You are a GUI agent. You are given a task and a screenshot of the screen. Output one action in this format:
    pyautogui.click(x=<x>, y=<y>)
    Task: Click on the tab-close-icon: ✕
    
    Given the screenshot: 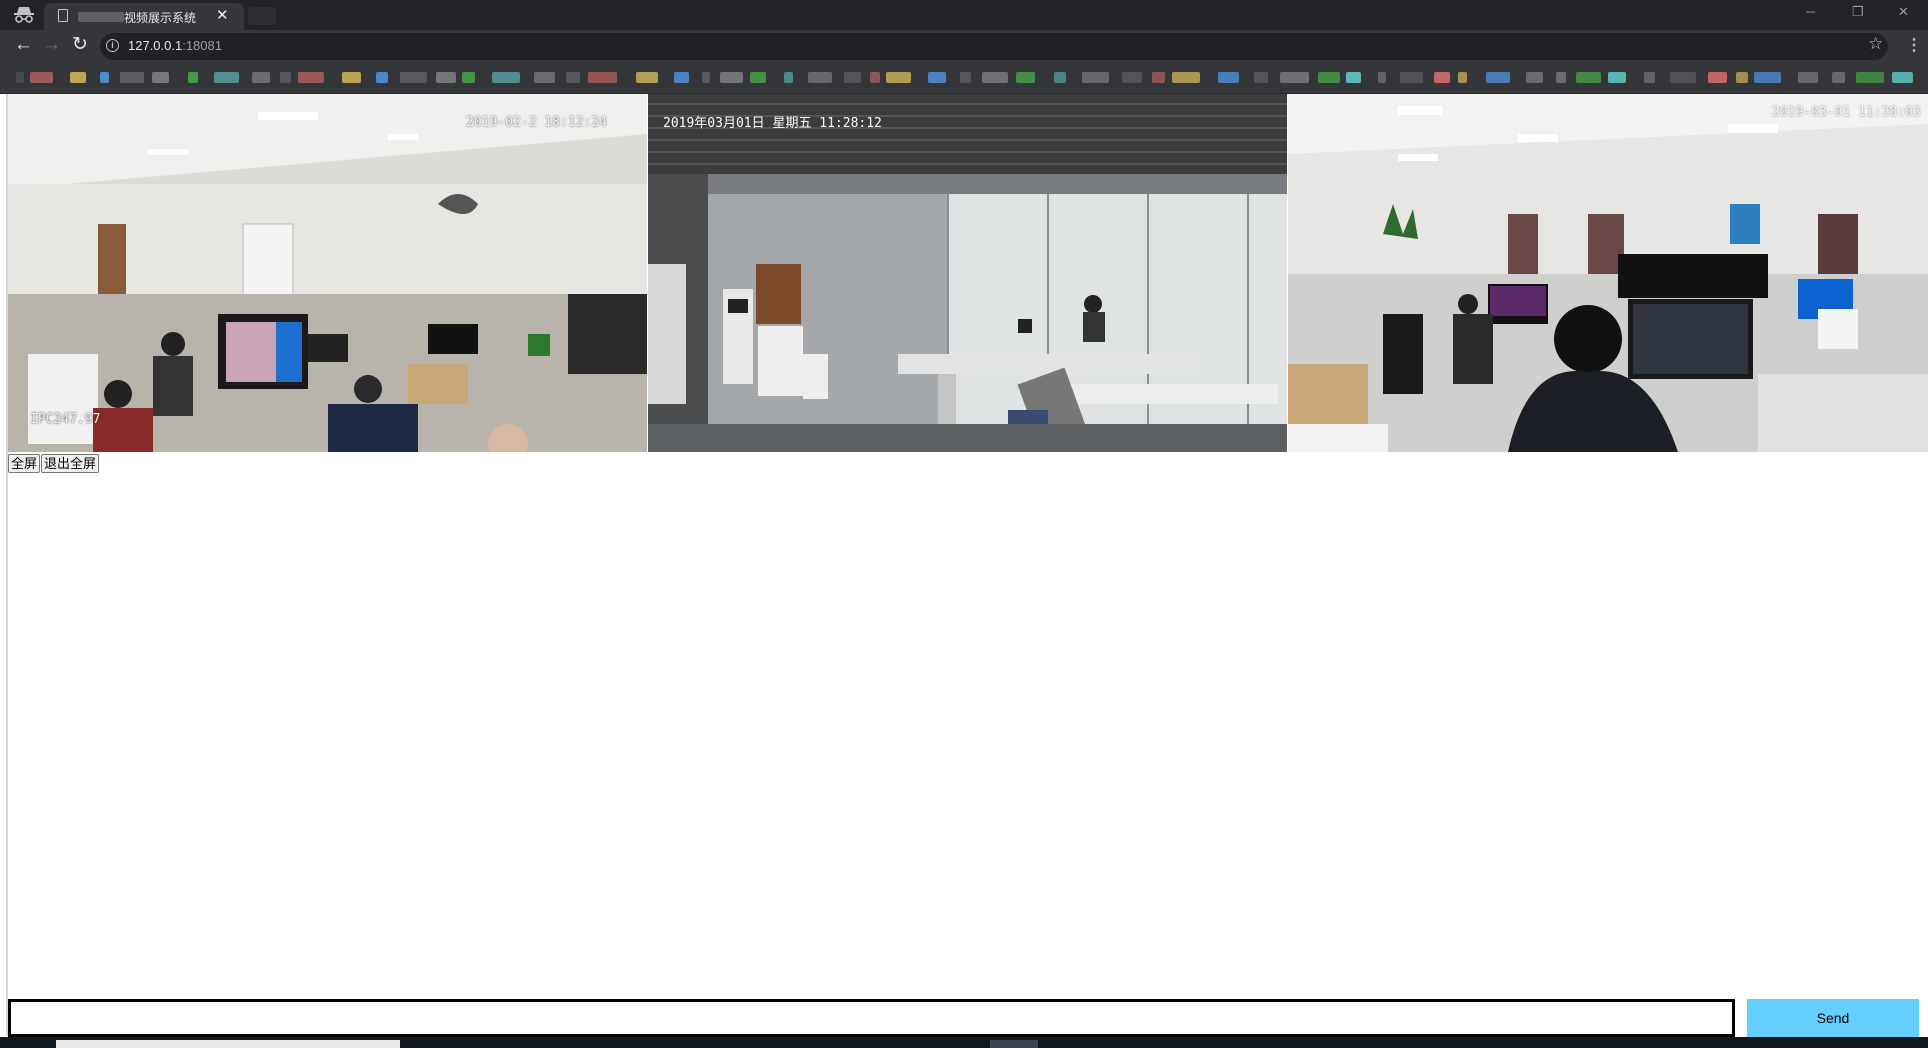 What is the action you would take?
    pyautogui.click(x=222, y=16)
    